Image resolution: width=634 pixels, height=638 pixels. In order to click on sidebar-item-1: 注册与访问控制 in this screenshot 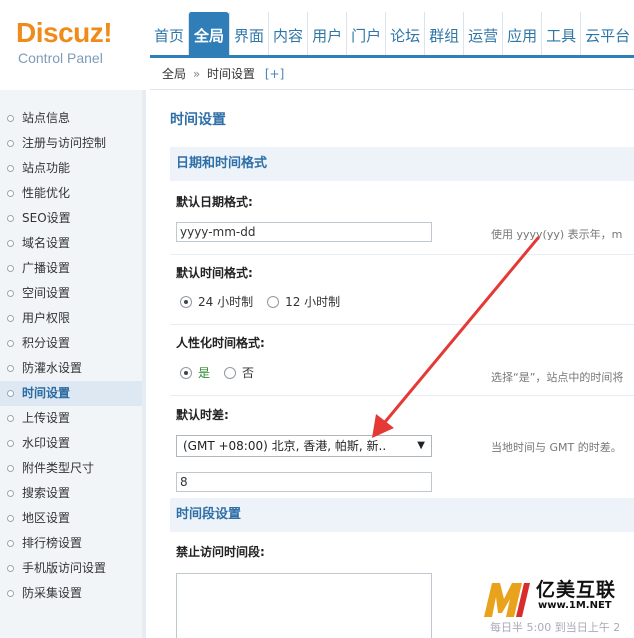, I will do `click(71, 143)`.